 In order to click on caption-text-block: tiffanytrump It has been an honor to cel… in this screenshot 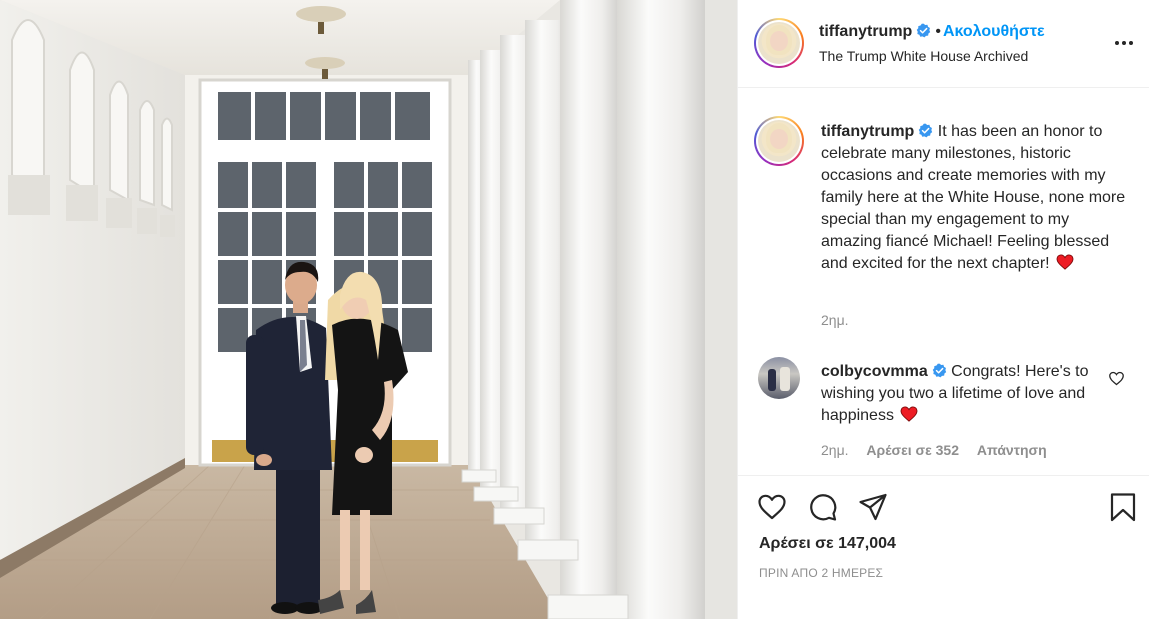, I will do `click(977, 198)`.